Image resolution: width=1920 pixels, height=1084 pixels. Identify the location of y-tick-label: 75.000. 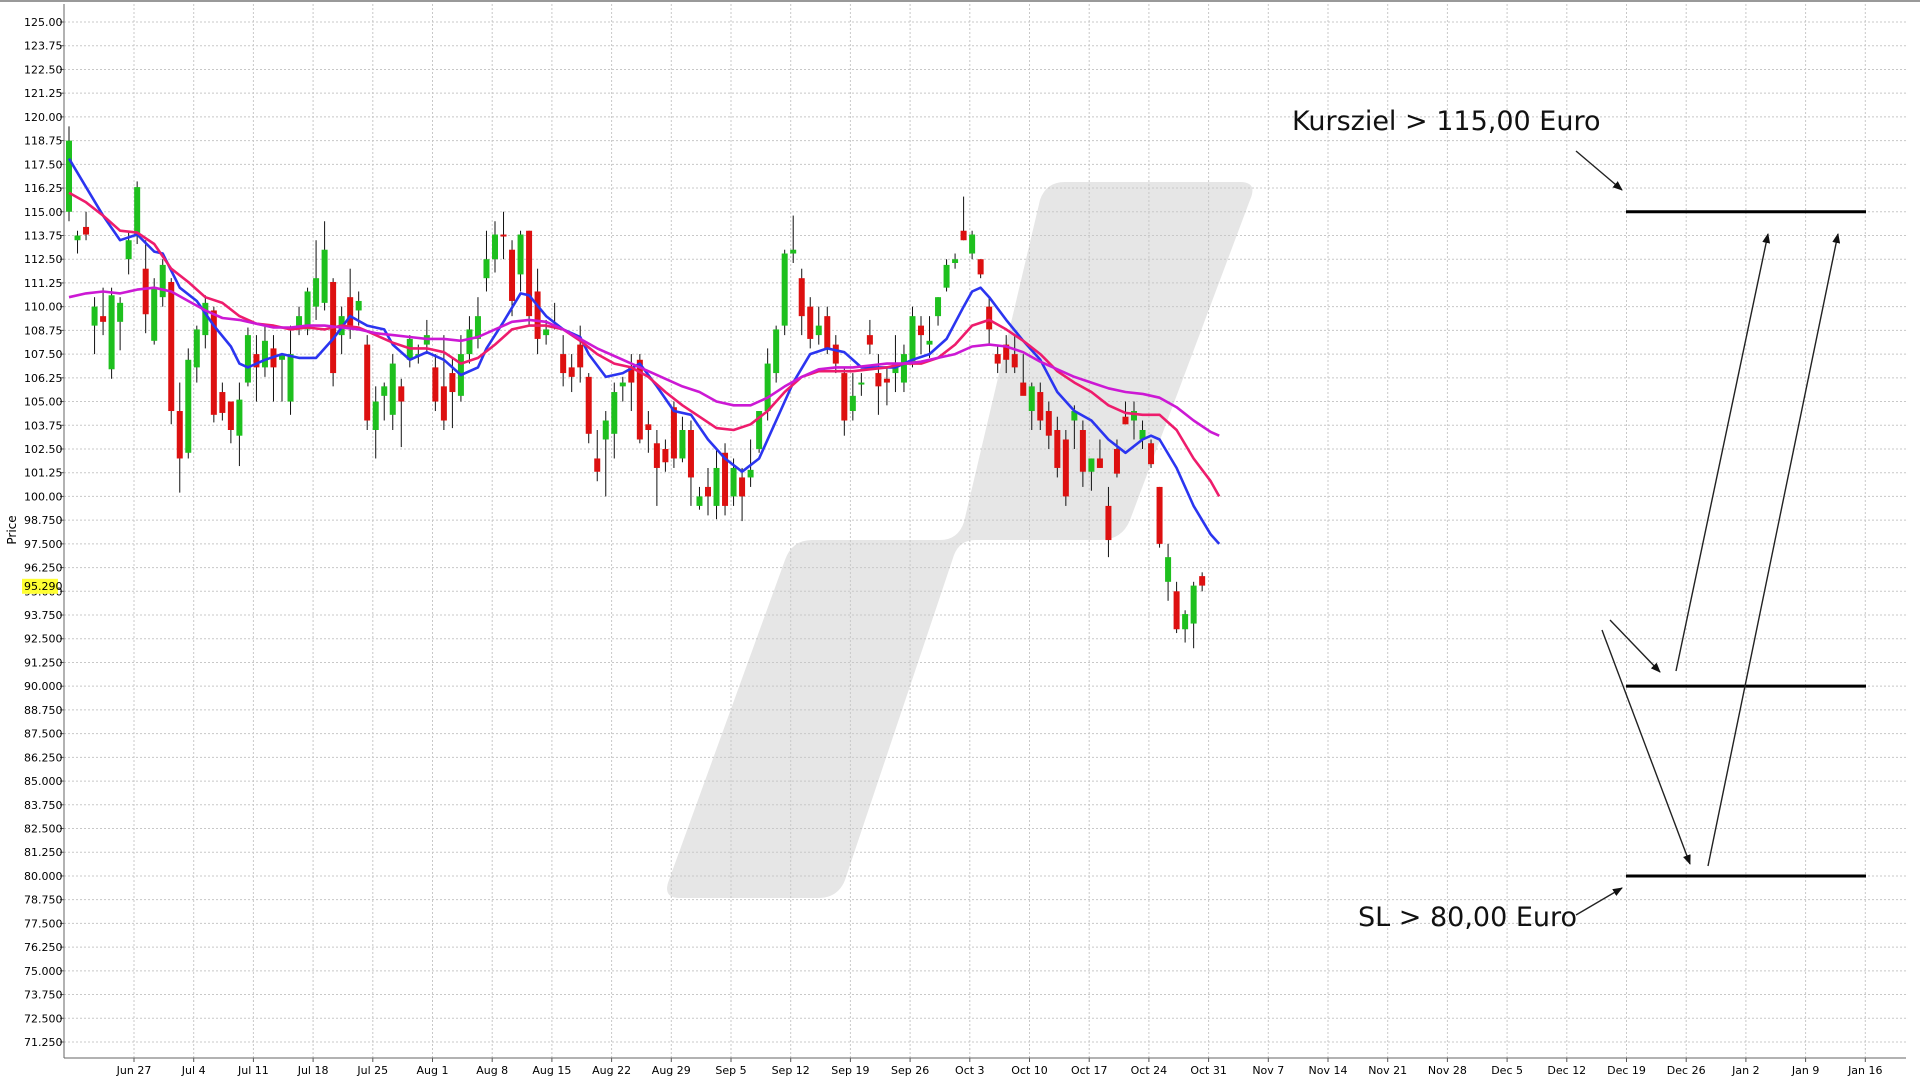
(43, 971).